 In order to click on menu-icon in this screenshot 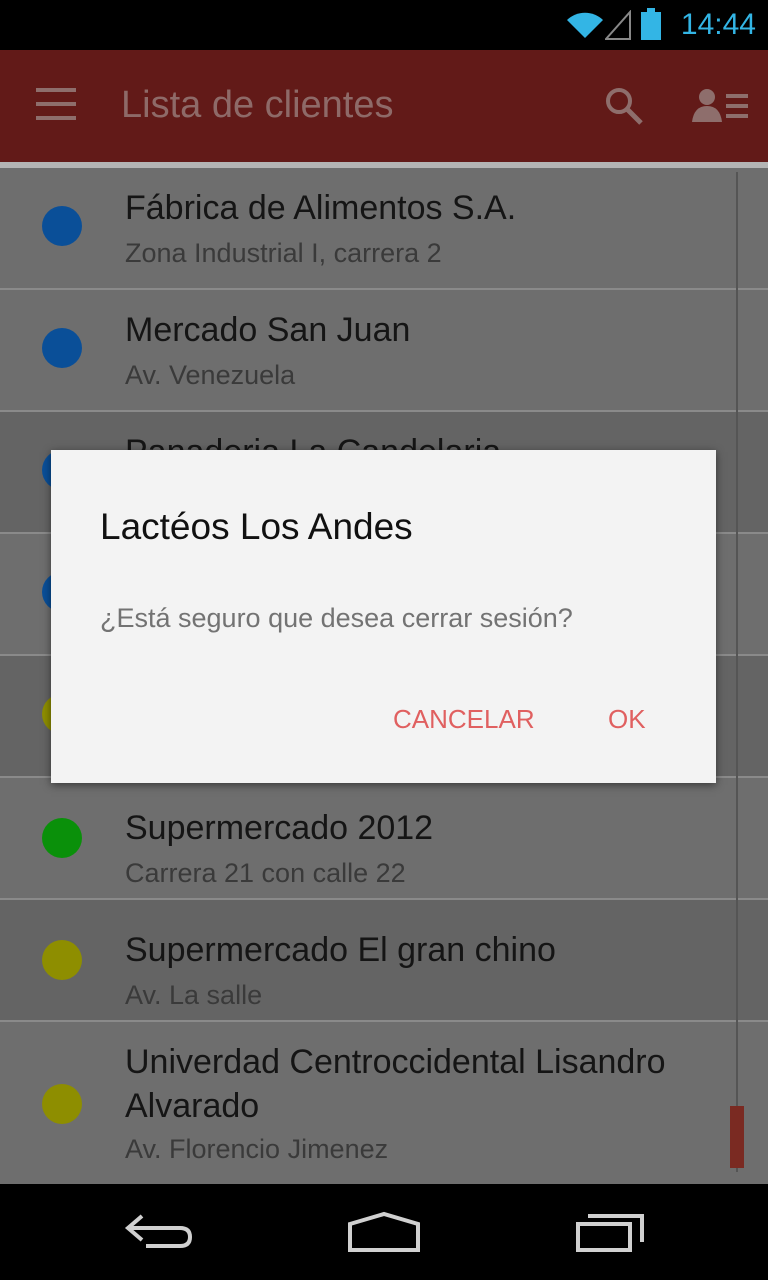, I will do `click(56, 105)`.